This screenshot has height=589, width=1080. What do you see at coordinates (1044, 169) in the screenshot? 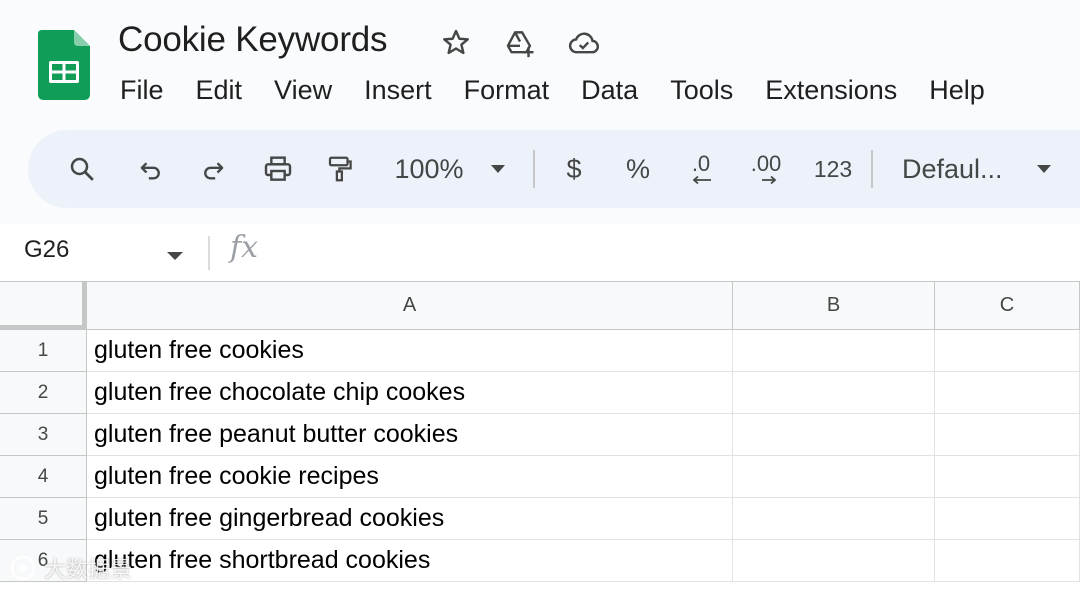
I see `font-dropdown-arrow-icon` at bounding box center [1044, 169].